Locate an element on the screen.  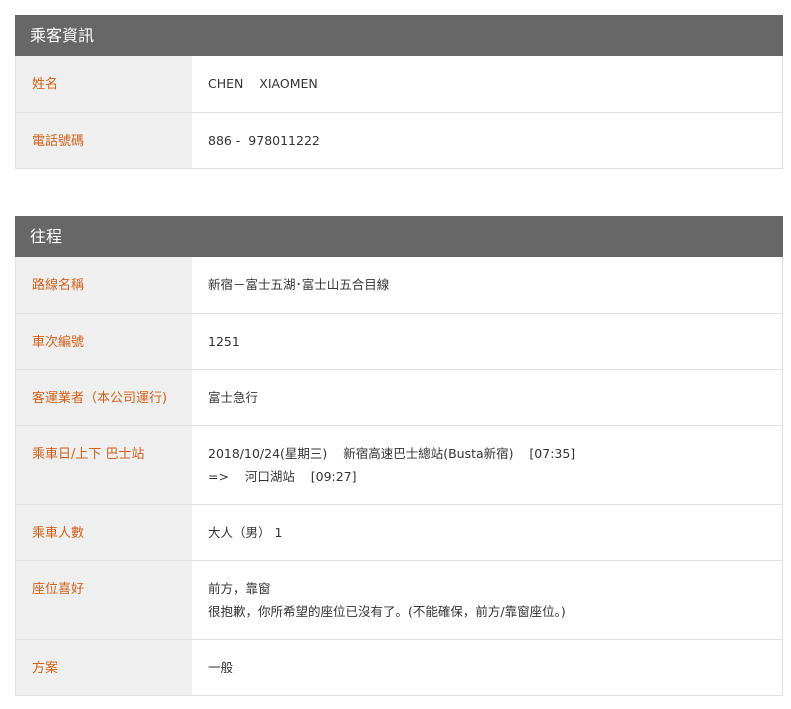
plan-value: 一般 is located at coordinates (221, 667).